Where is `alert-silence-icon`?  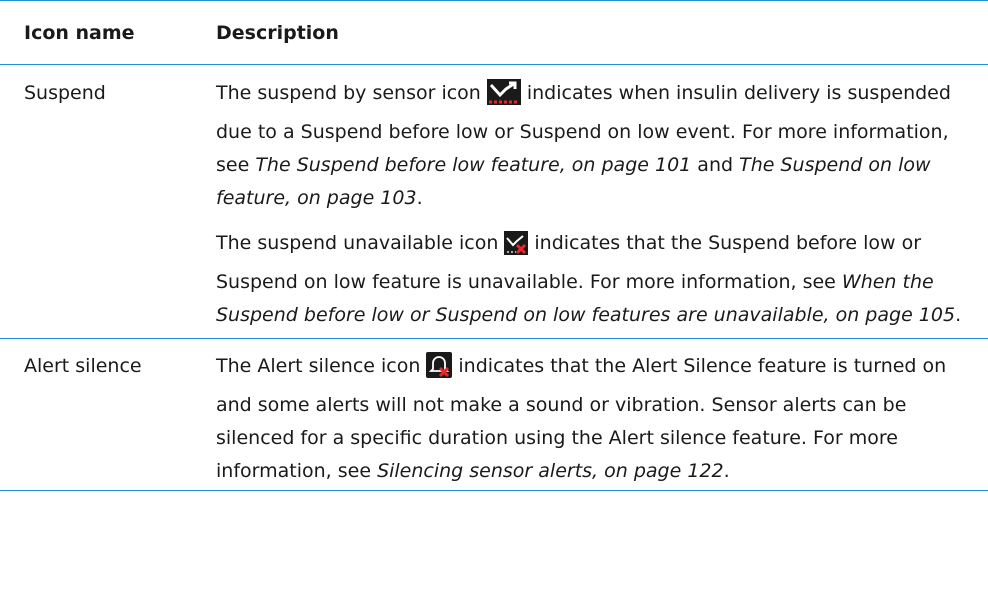 alert-silence-icon is located at coordinates (439, 370).